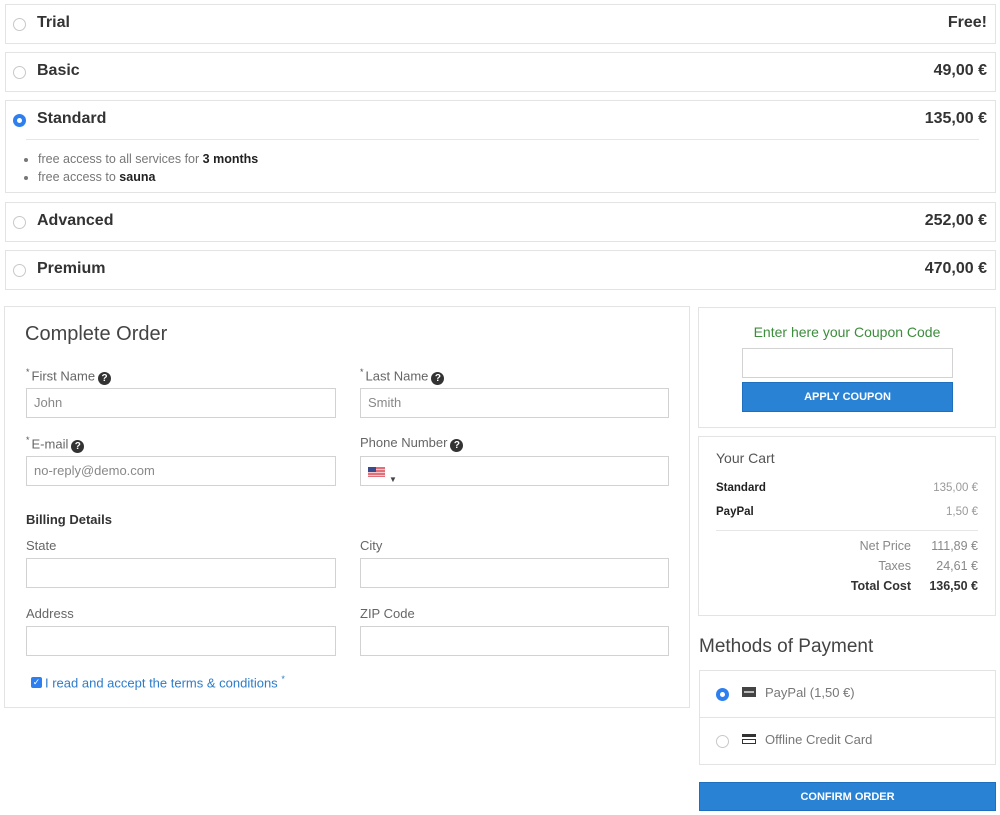 The width and height of the screenshot is (1000, 815). What do you see at coordinates (36, 682) in the screenshot?
I see `terms-checkbox: ✓` at bounding box center [36, 682].